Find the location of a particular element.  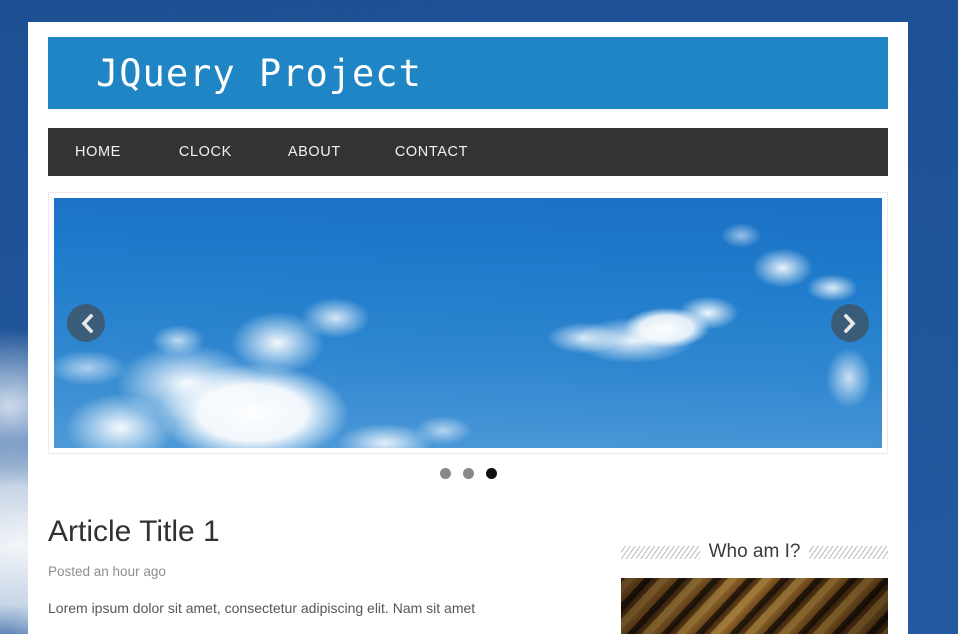

sidebar-widget-title: Who am I? is located at coordinates (754, 552).